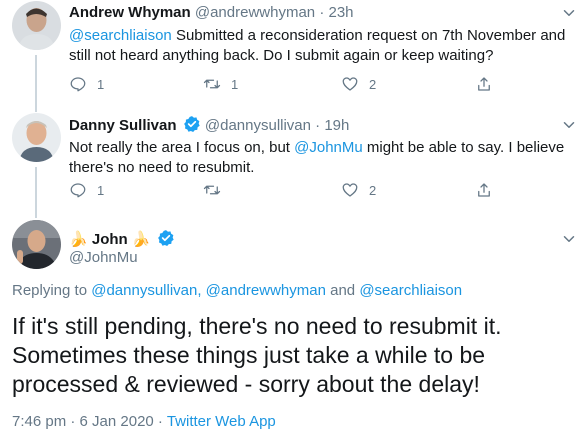  I want to click on user-handle: @andrewwhyman, so click(255, 12).